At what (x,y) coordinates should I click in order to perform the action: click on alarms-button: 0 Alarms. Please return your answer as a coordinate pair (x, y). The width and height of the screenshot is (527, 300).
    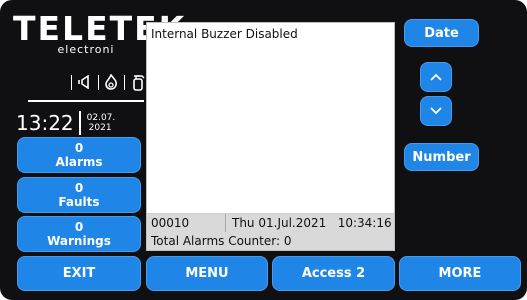
    Looking at the image, I should click on (79, 155).